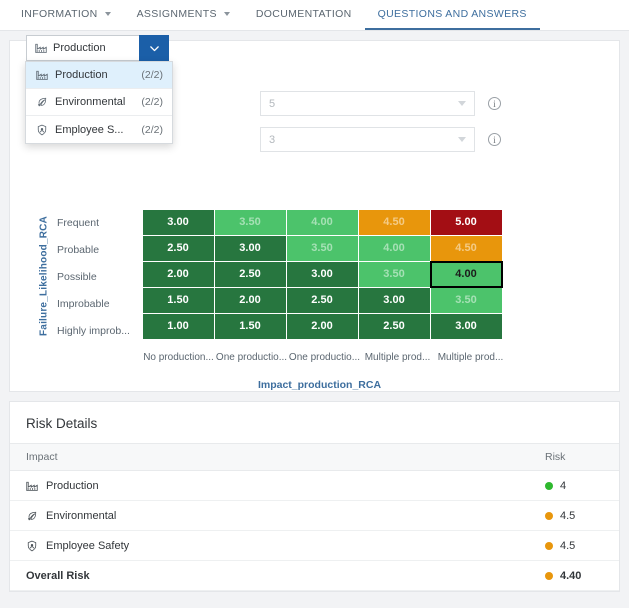  Describe the element at coordinates (72, 485) in the screenshot. I see `row-label: Production` at that location.